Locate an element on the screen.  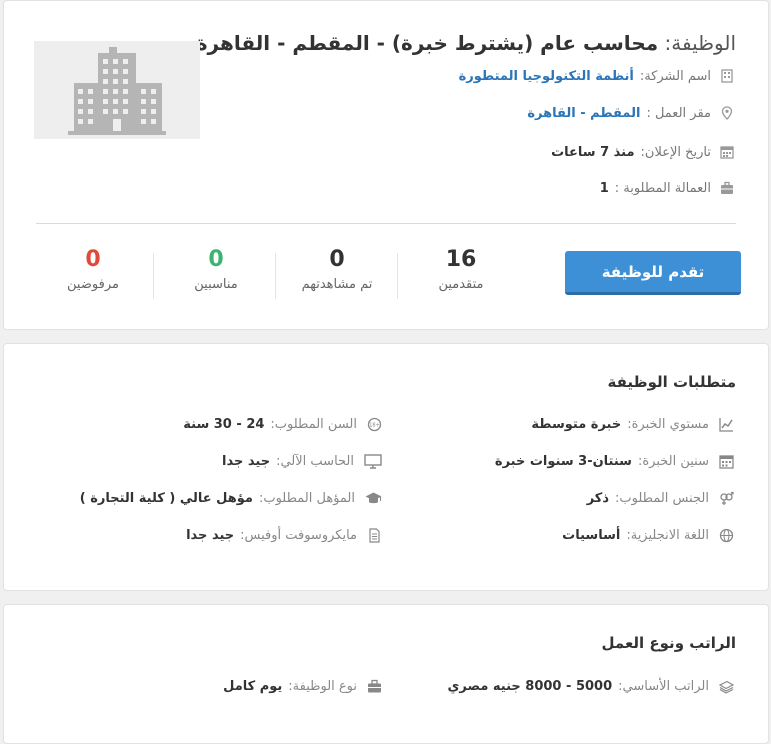
header-divider is located at coordinates (386, 223).